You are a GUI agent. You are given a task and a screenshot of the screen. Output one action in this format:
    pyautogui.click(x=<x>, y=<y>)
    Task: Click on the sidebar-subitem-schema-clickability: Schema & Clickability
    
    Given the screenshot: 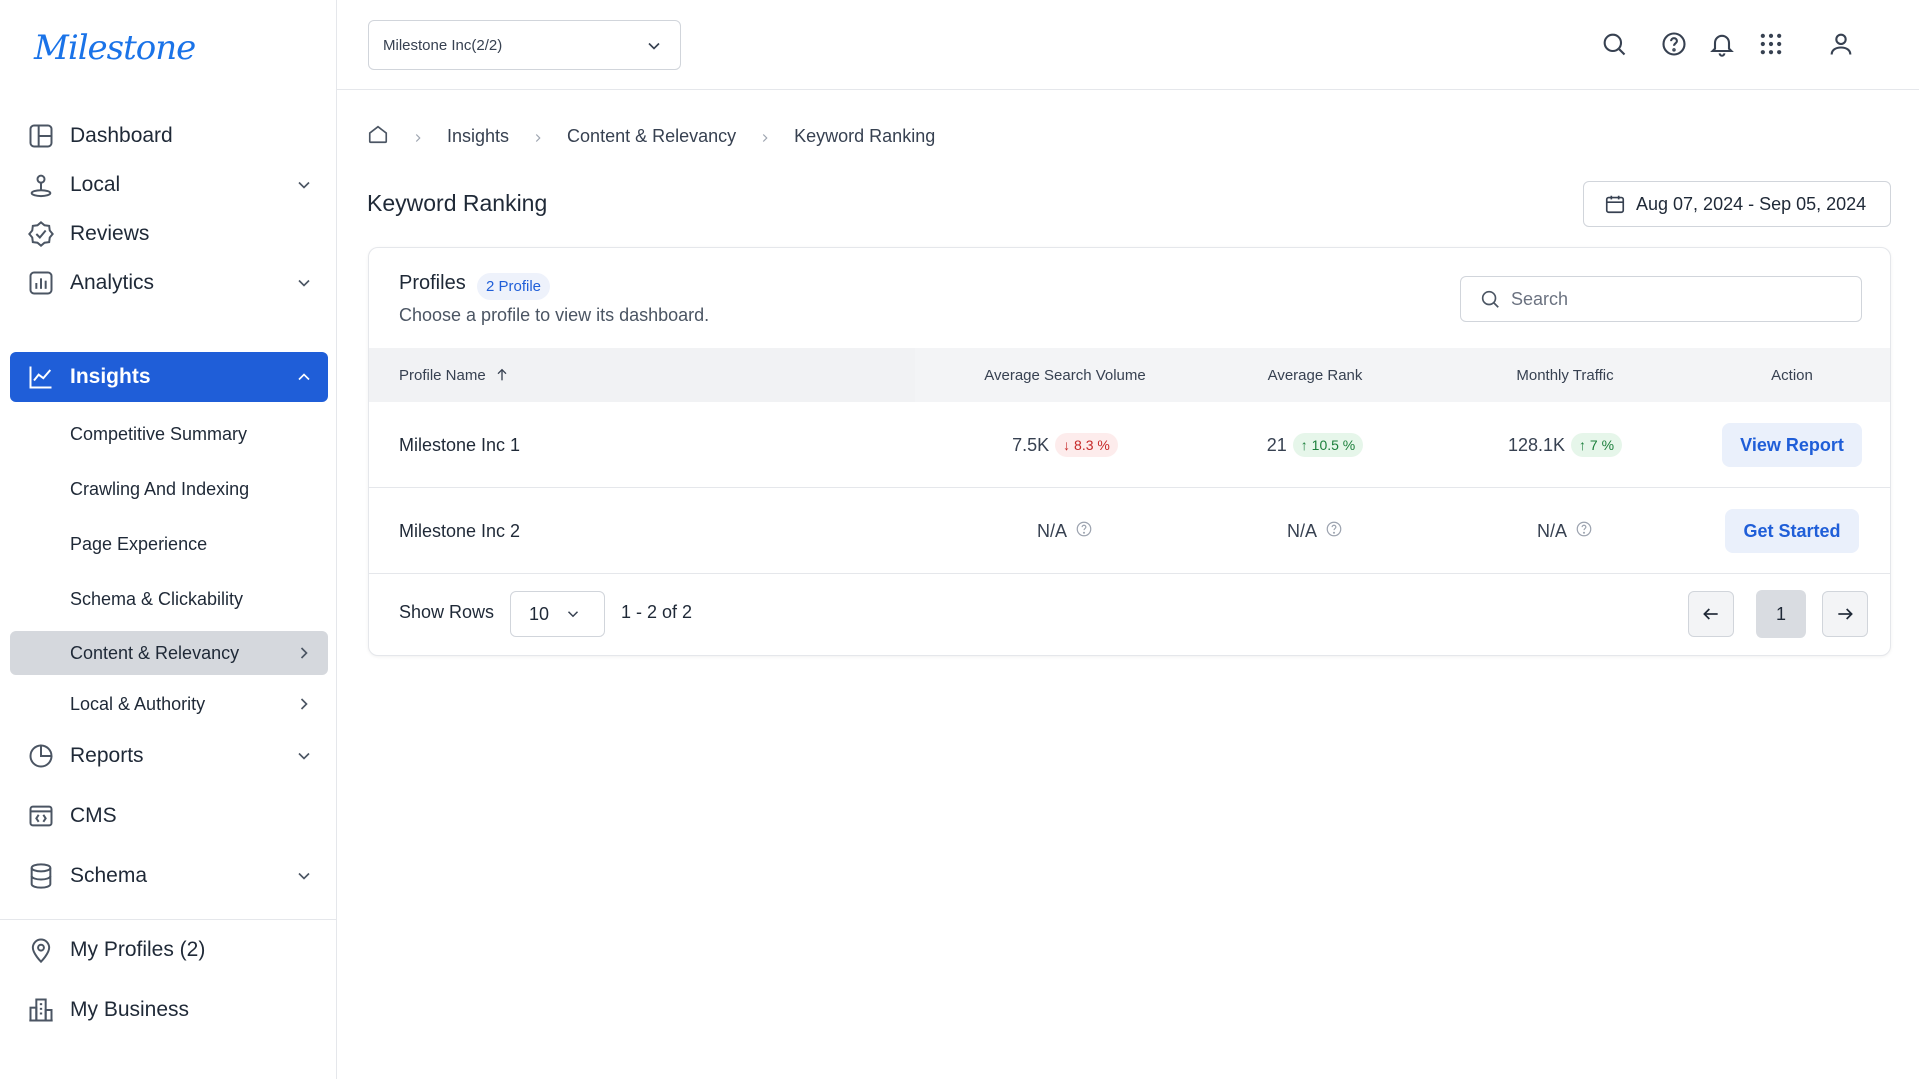 What is the action you would take?
    pyautogui.click(x=169, y=599)
    